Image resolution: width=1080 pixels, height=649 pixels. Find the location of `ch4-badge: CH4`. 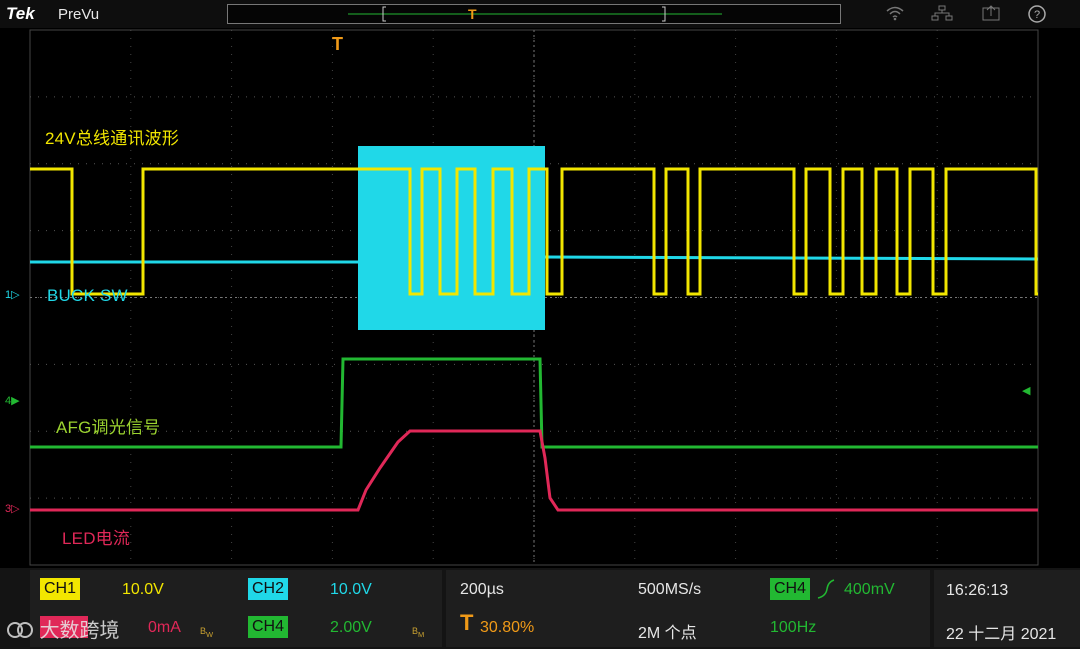

ch4-badge: CH4 is located at coordinates (268, 627).